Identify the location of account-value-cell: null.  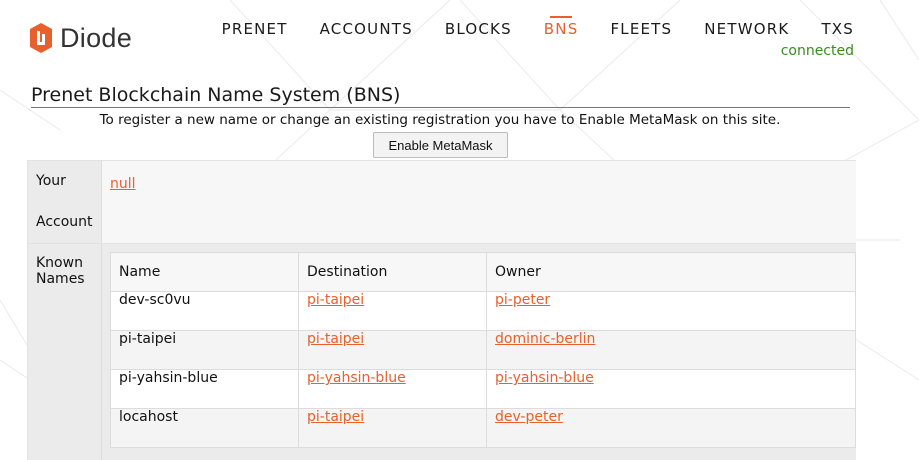
(479, 202).